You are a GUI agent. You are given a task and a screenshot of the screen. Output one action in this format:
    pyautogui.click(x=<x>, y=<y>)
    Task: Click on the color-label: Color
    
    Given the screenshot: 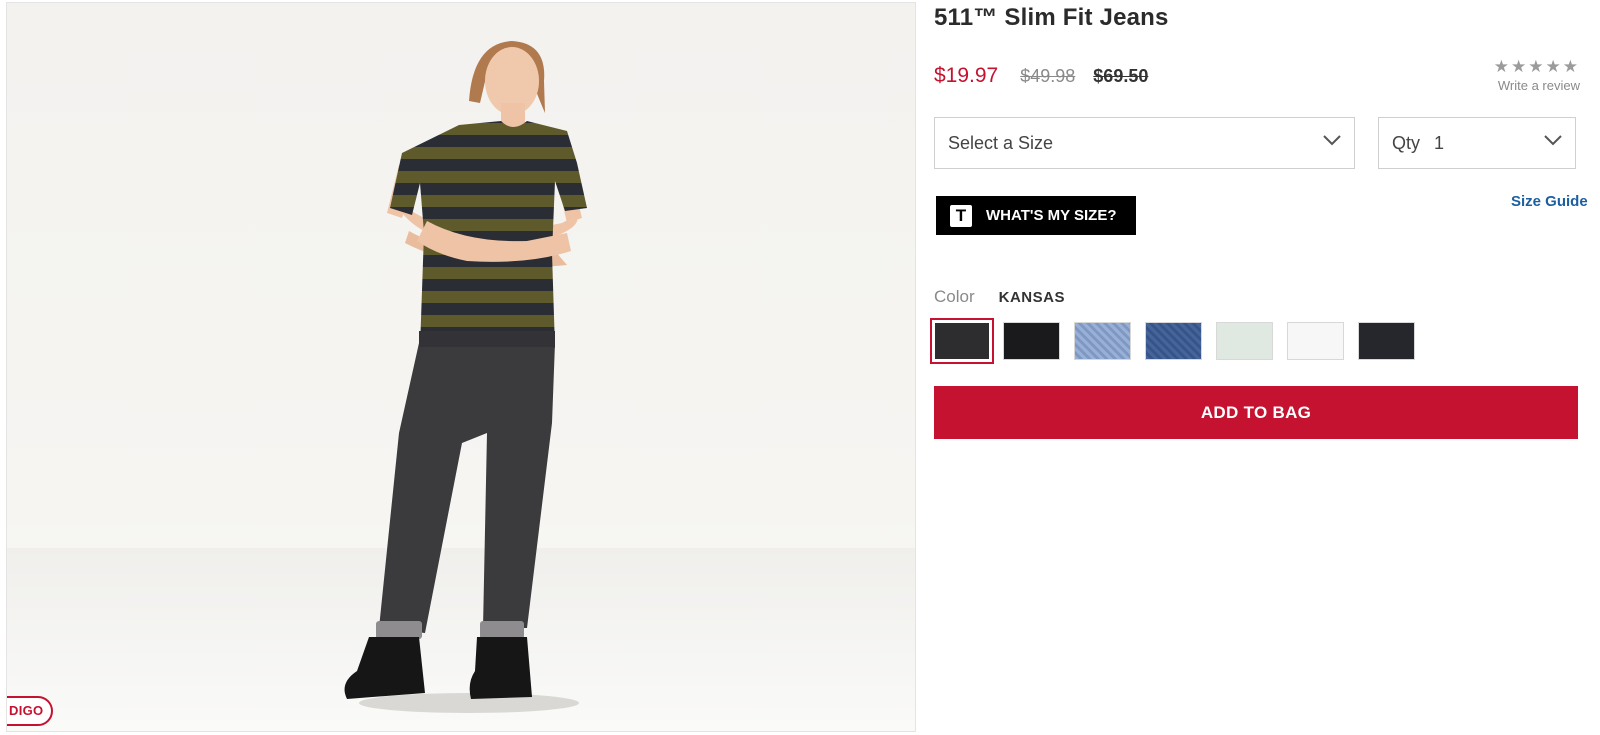 What is the action you would take?
    pyautogui.click(x=954, y=296)
    